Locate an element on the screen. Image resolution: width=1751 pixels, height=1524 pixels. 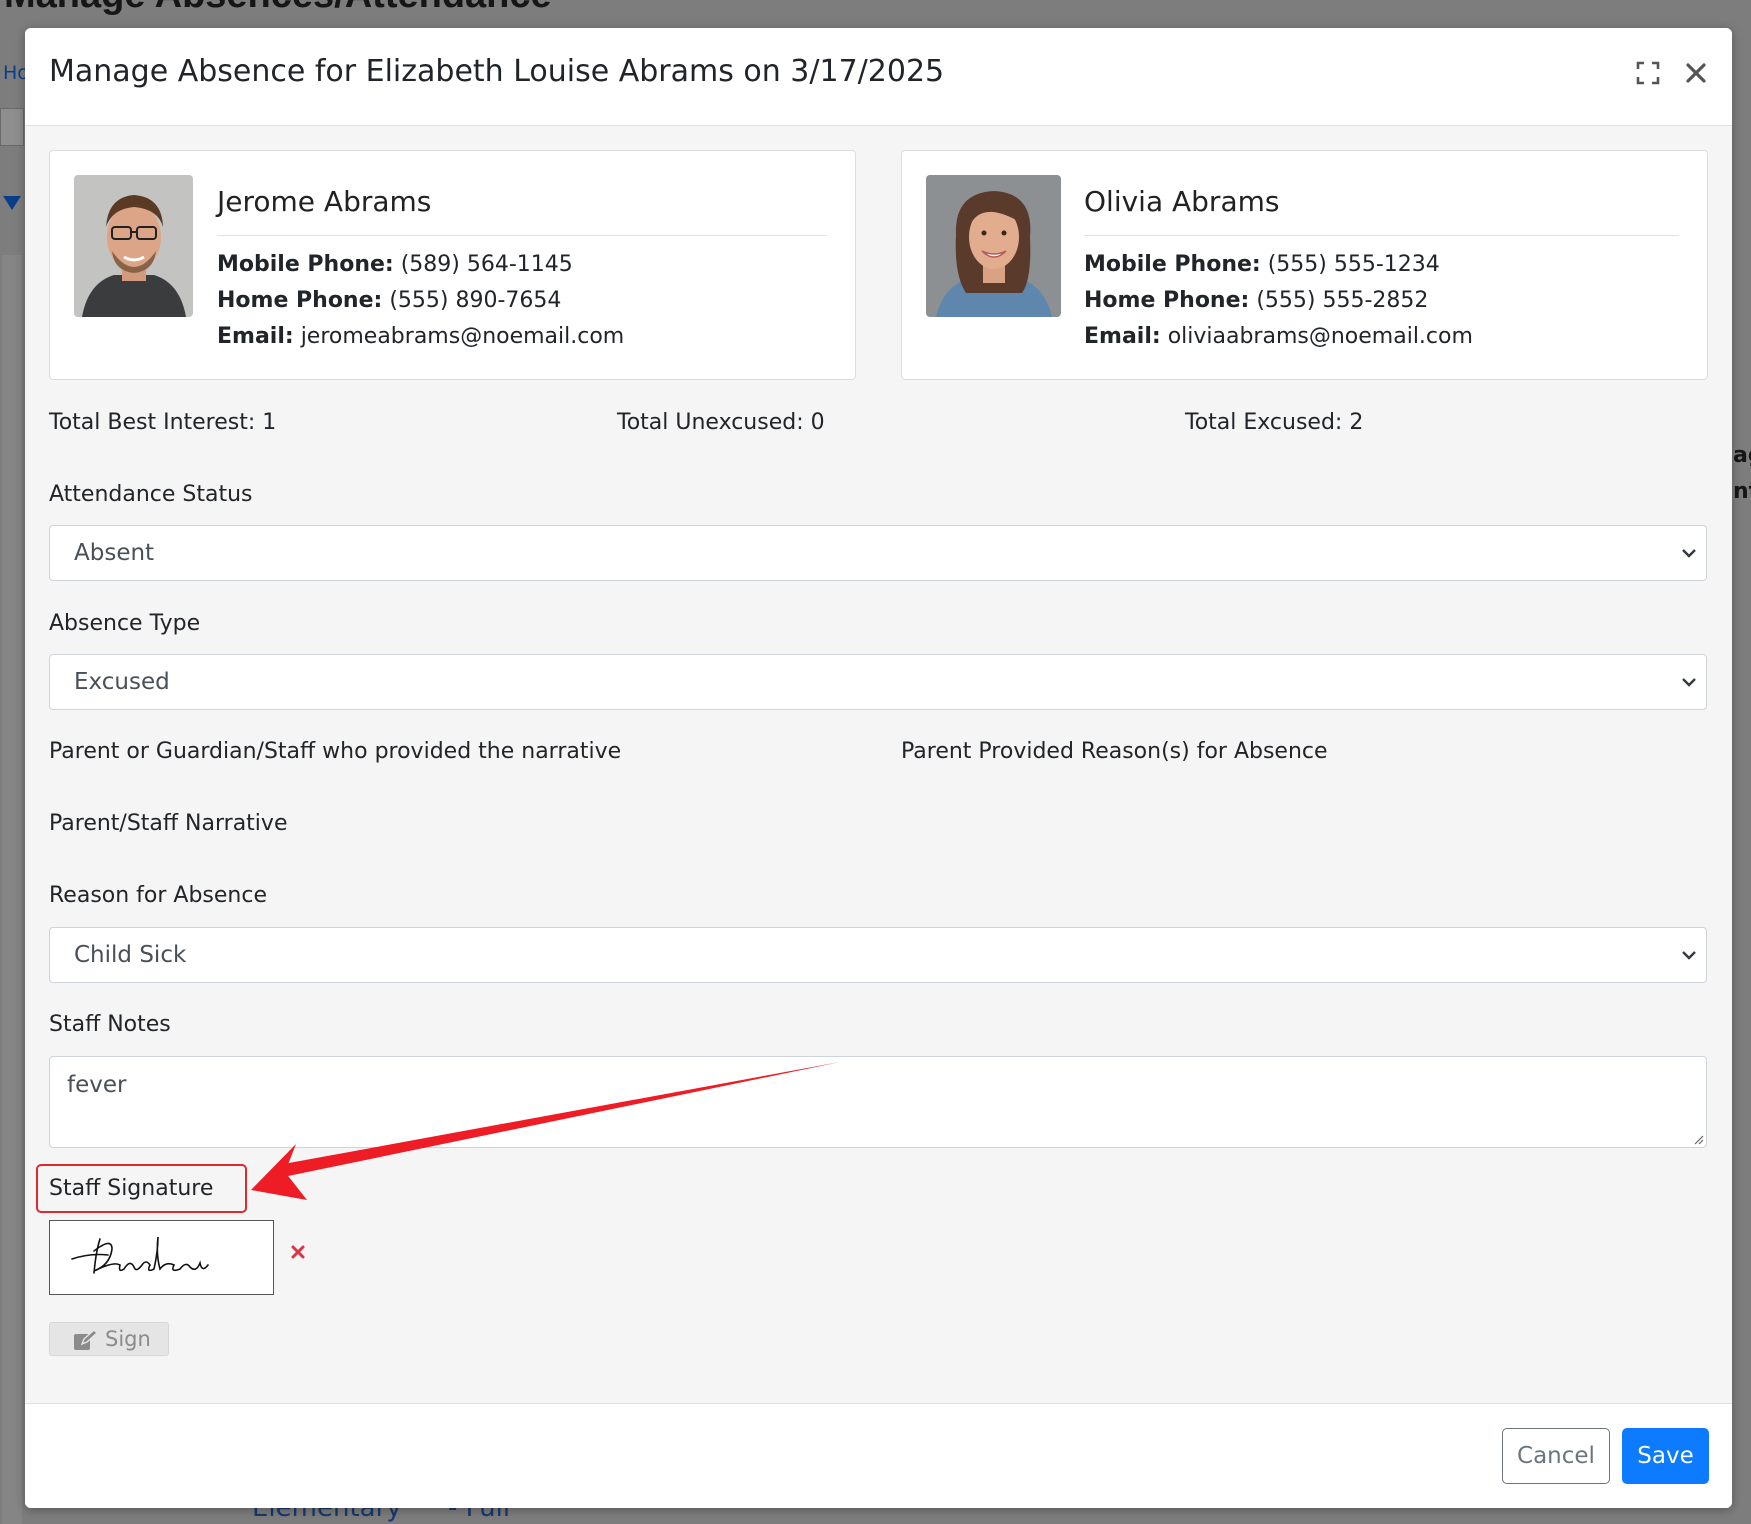
absence-type-value: Excused is located at coordinates (122, 682).